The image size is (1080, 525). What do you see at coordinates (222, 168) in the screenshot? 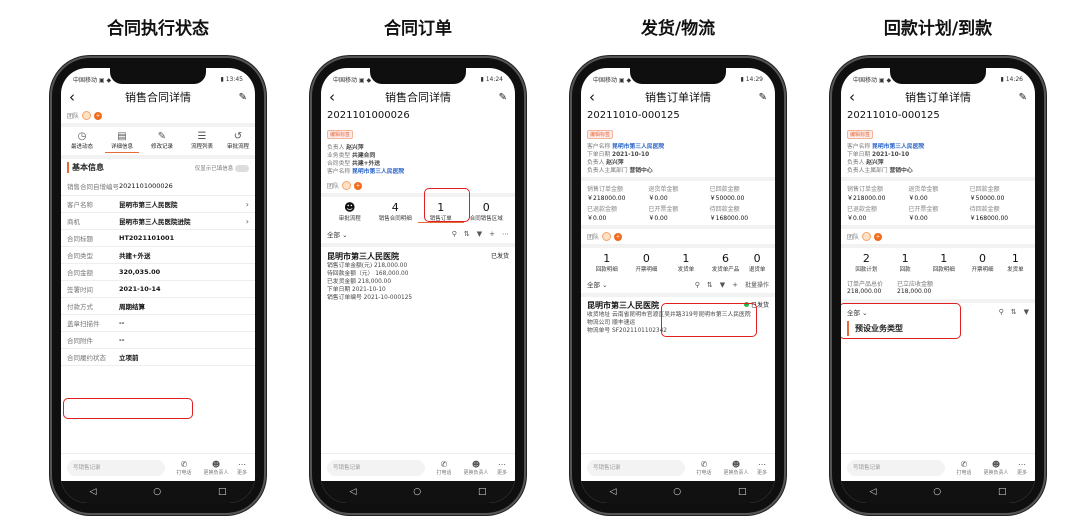
I see `show-filled-toggle: 仅显示已填信息` at bounding box center [222, 168].